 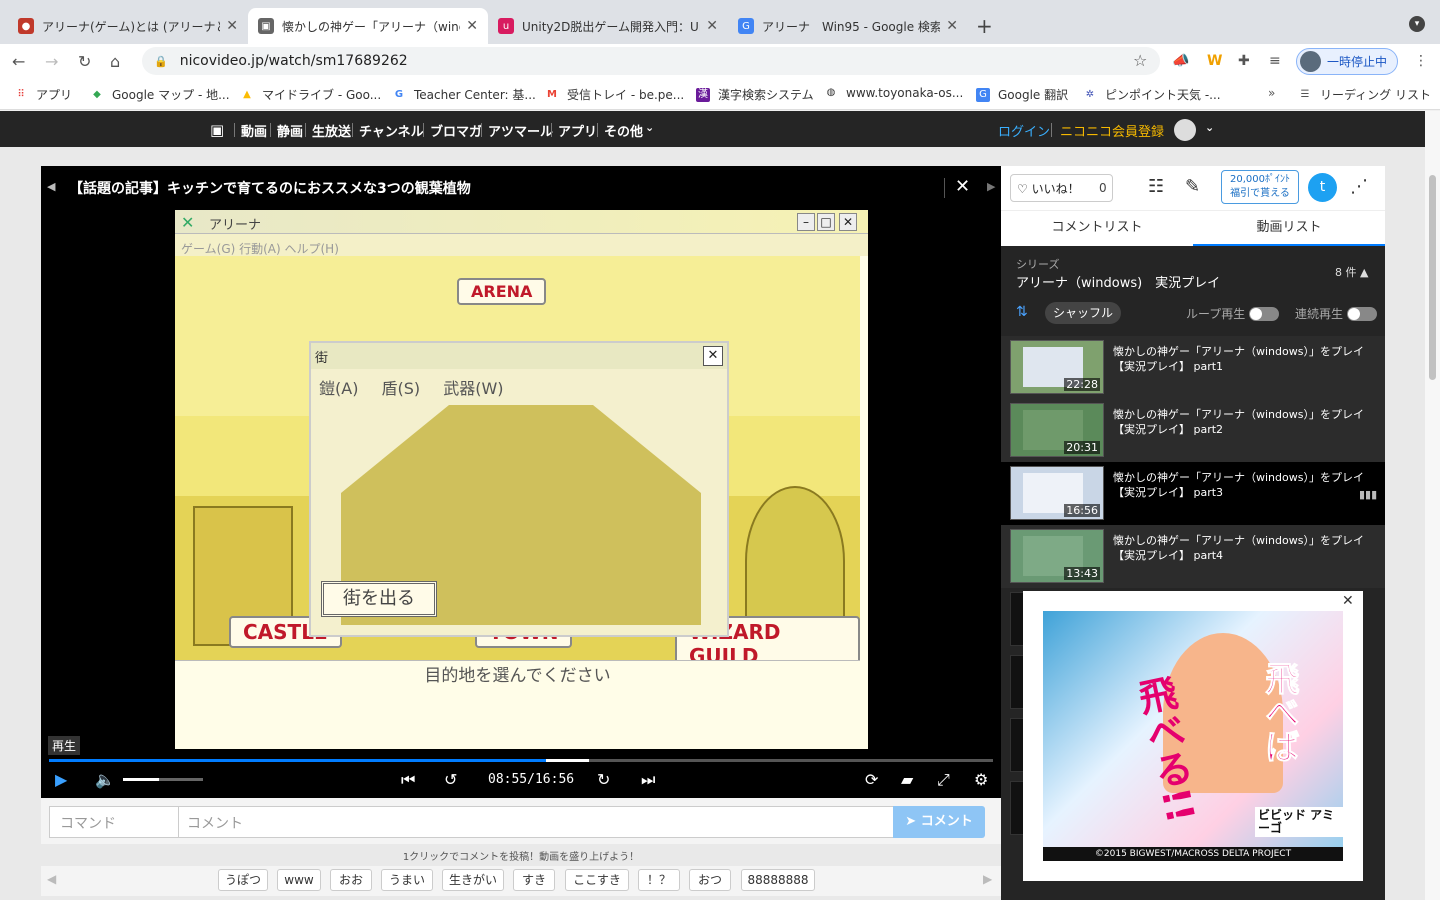 I want to click on nicoad-megaphone-icon: ✎, so click(x=1192, y=186).